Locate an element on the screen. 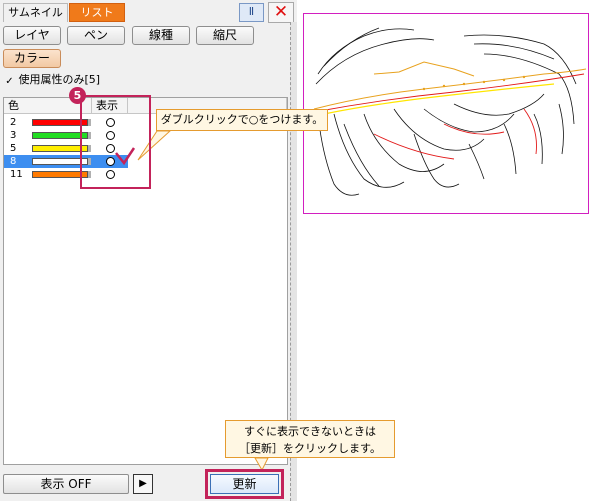 The image size is (593, 501). step-number-badge: 5 is located at coordinates (77, 95).